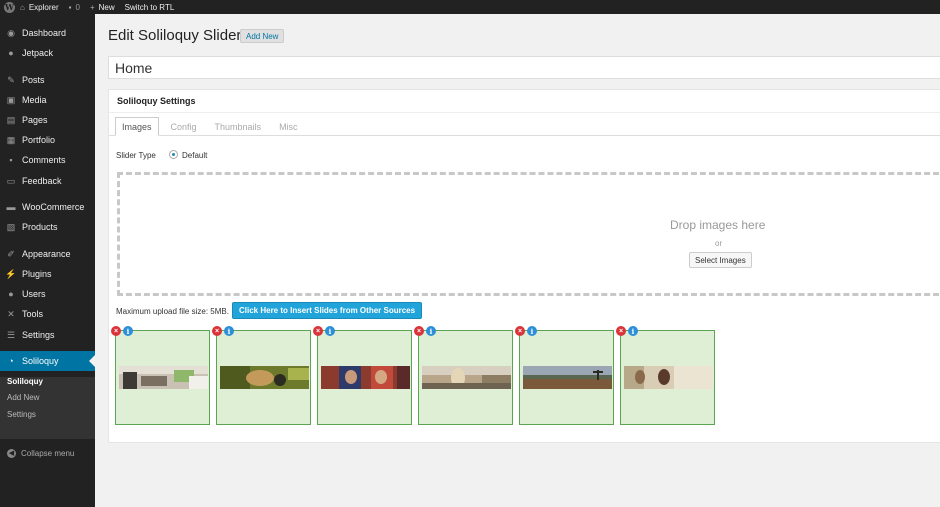  Describe the element at coordinates (21, 414) in the screenshot. I see `submenu-settings: Settings` at that location.